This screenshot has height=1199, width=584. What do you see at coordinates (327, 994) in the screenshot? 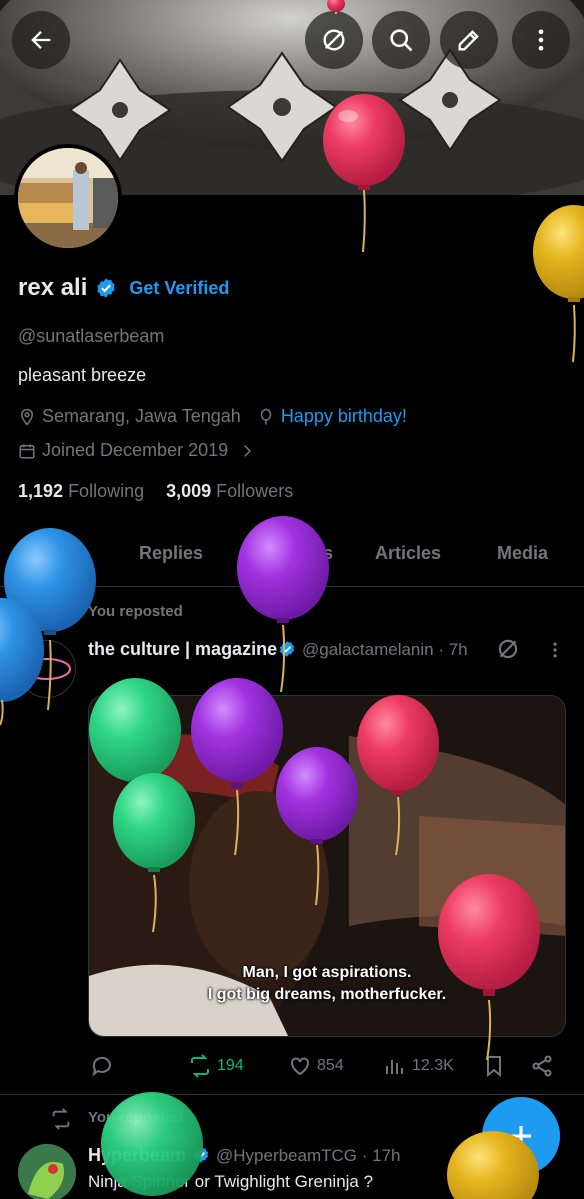
I see `media-subtitle-line2: I got big dreams, motherfucker.` at bounding box center [327, 994].